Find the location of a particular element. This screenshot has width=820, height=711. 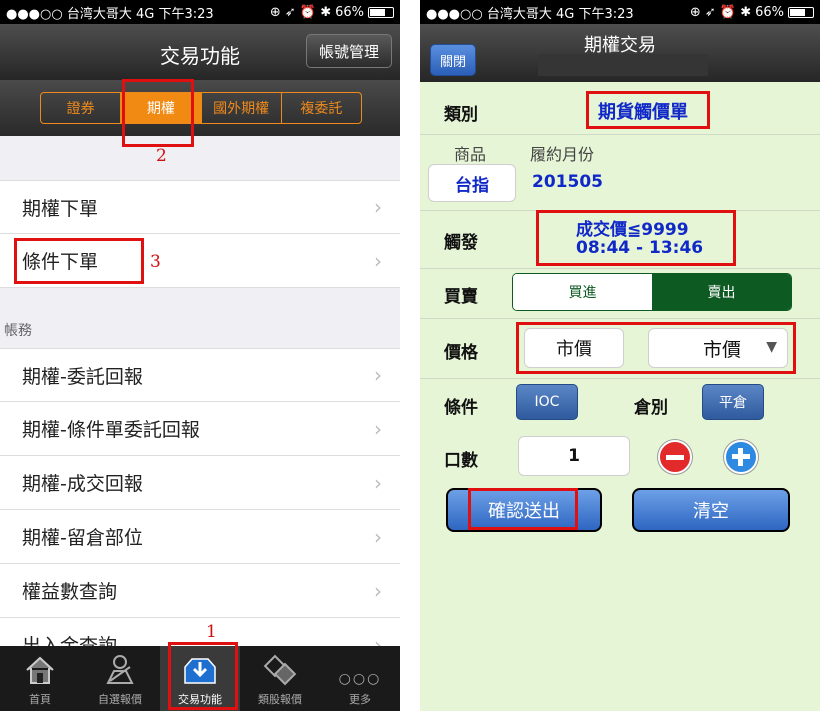

list-item-label: 權益數查詢 is located at coordinates (70, 592).